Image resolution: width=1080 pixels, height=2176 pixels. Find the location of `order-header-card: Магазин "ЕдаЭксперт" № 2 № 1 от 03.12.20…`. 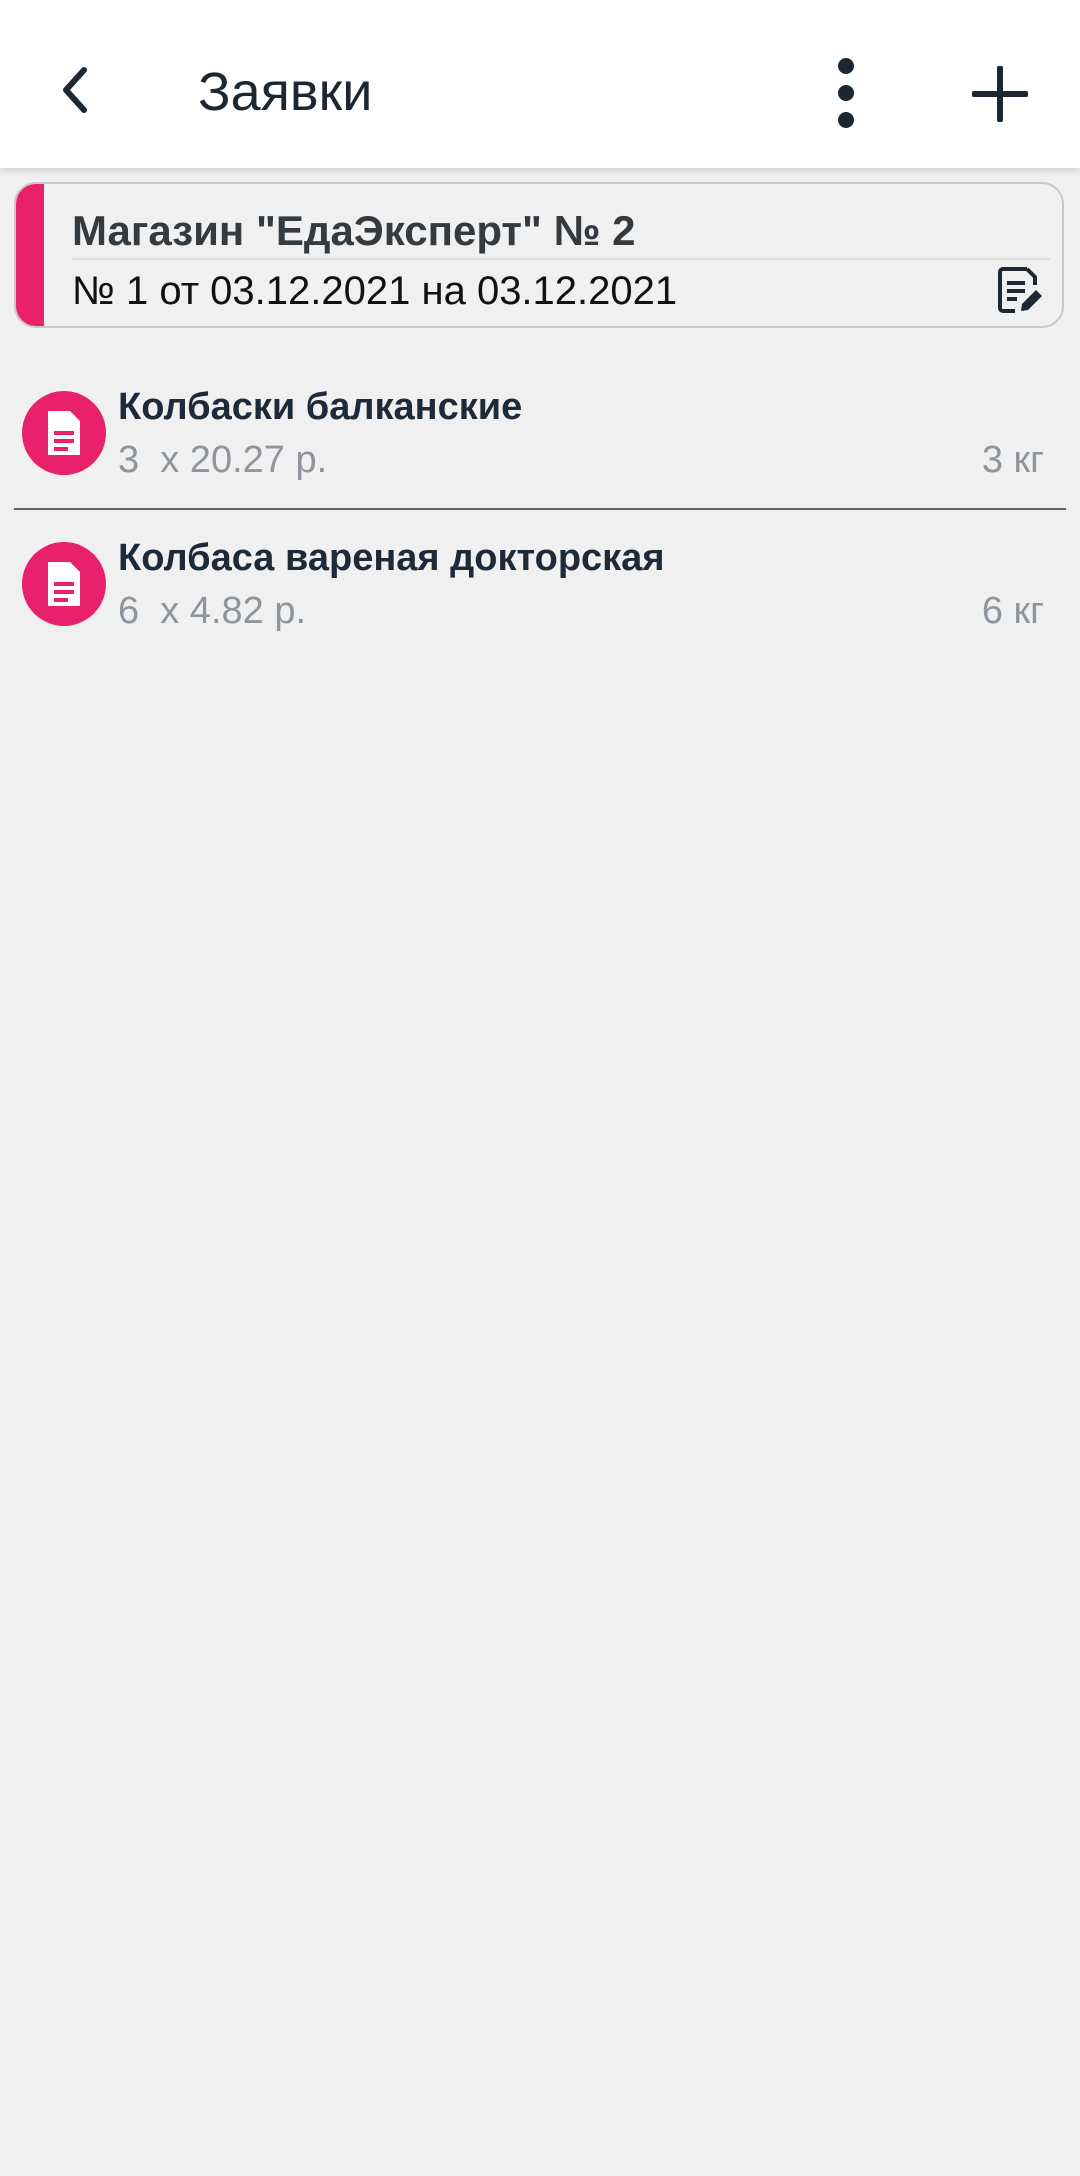

order-header-card: Магазин "ЕдаЭксперт" № 2 № 1 от 03.12.20… is located at coordinates (539, 255).